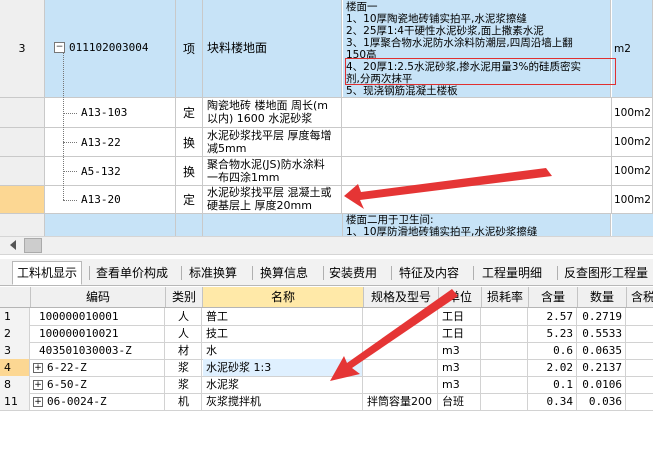 The image size is (653, 469). I want to click on resource-name: 技工, so click(283, 333).